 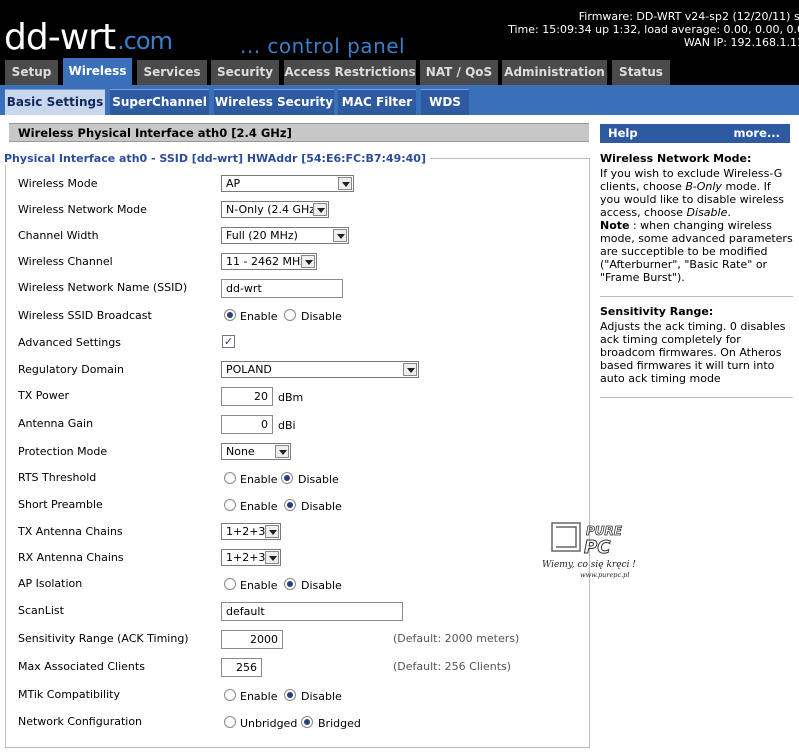 What do you see at coordinates (230, 722) in the screenshot?
I see `netconf-unbridged-radio` at bounding box center [230, 722].